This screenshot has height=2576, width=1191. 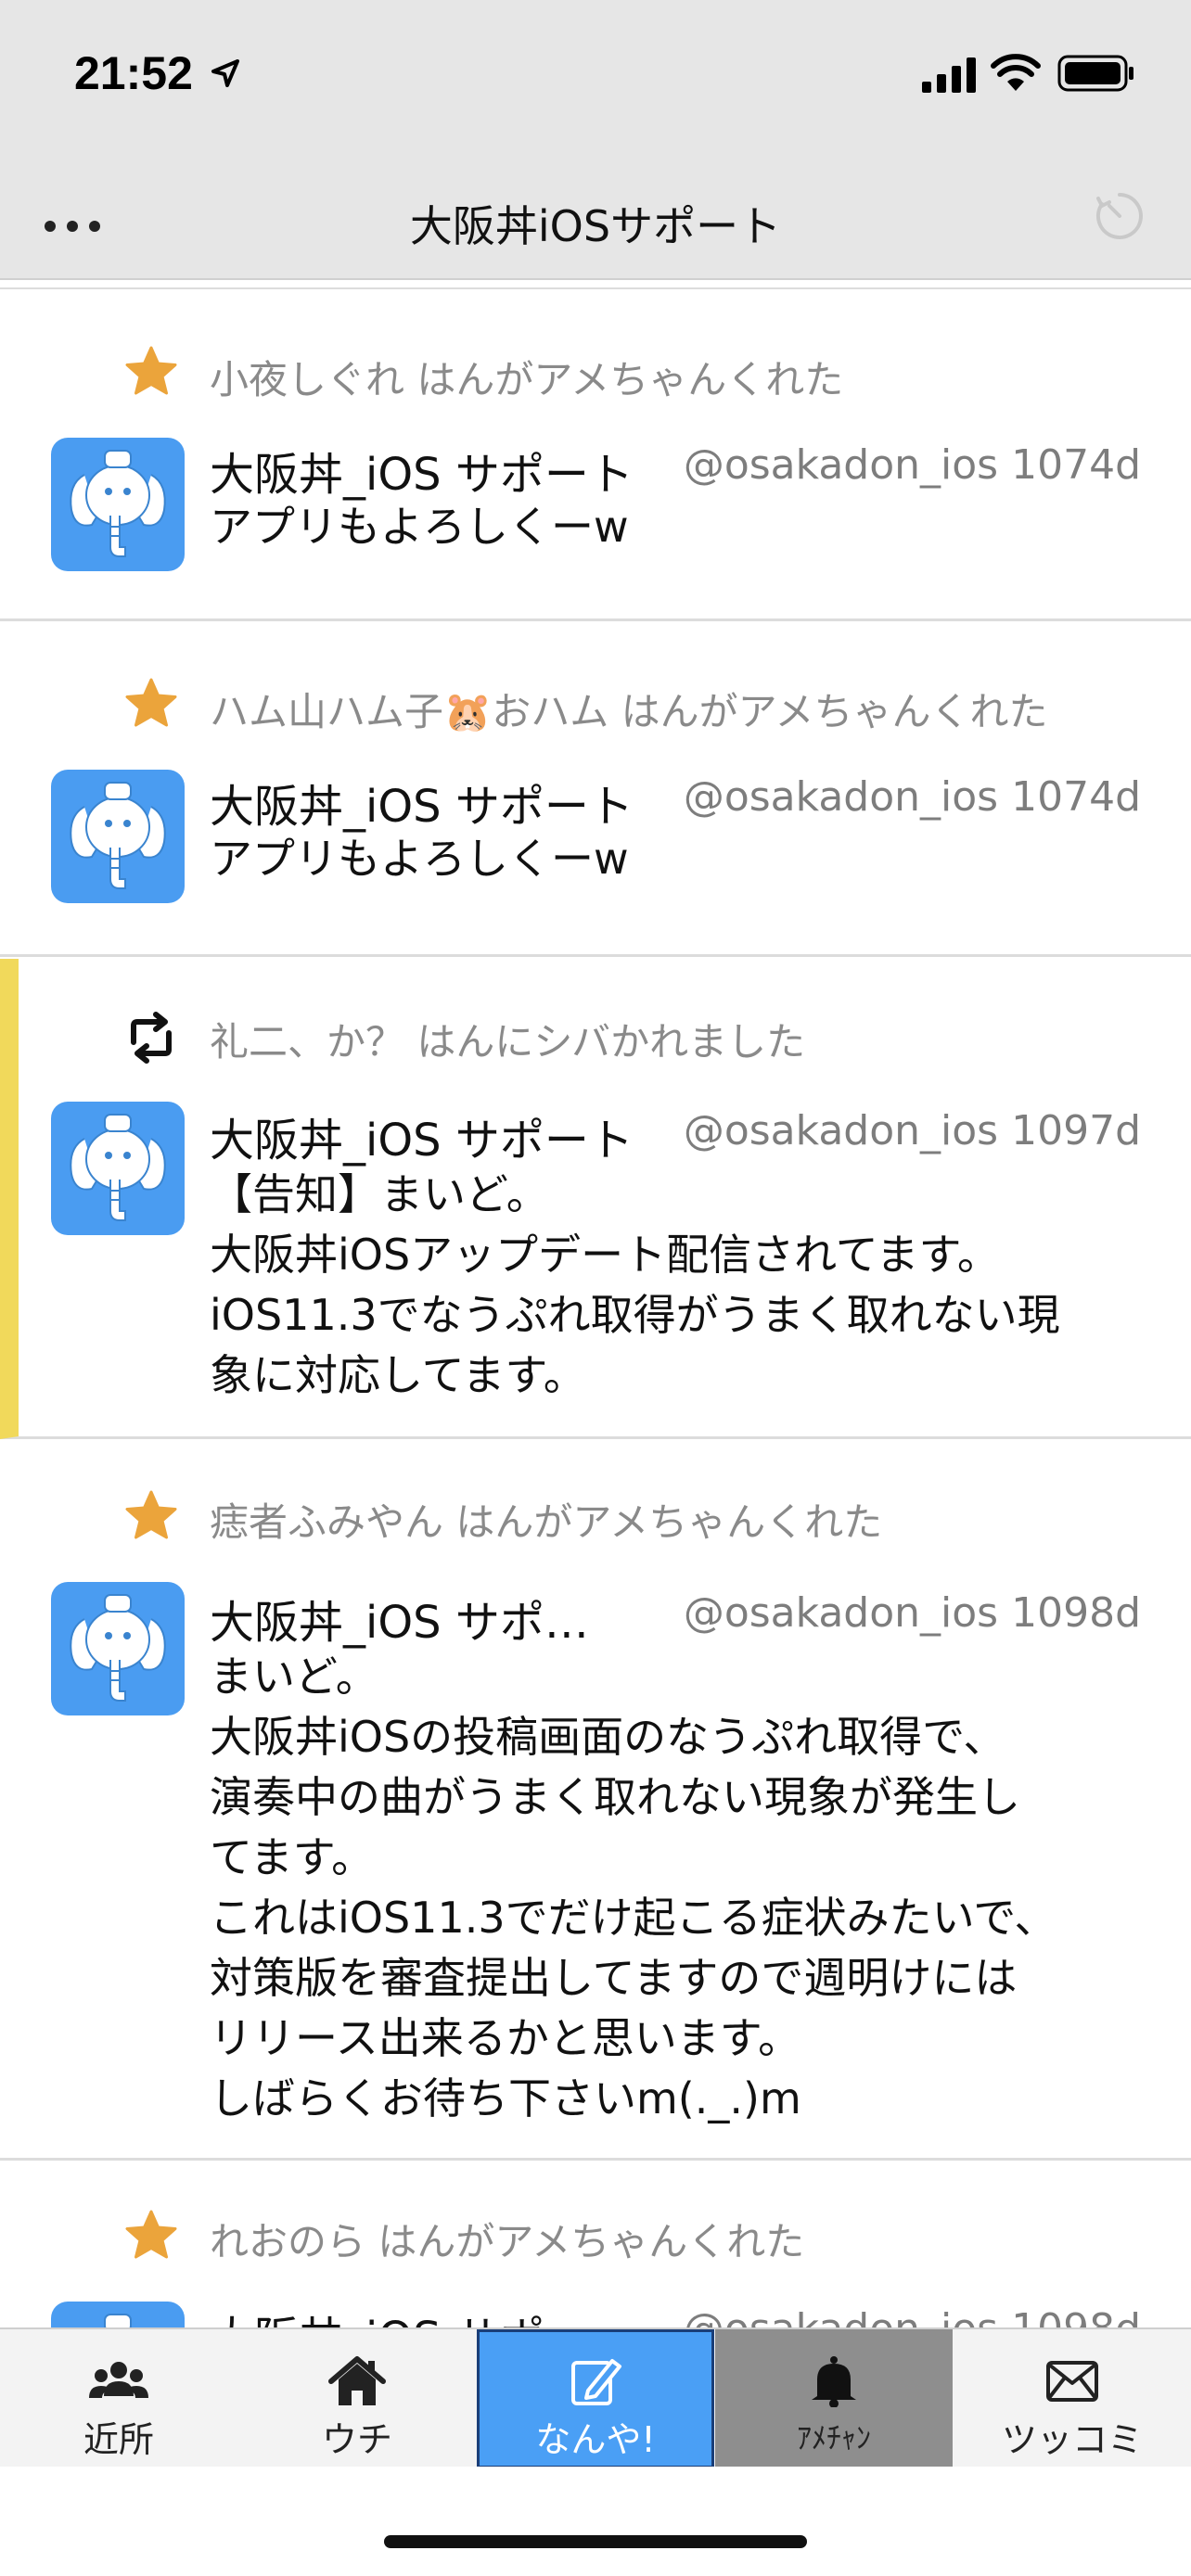 I want to click on tab-label: ツッコミ, so click(x=1072, y=2439).